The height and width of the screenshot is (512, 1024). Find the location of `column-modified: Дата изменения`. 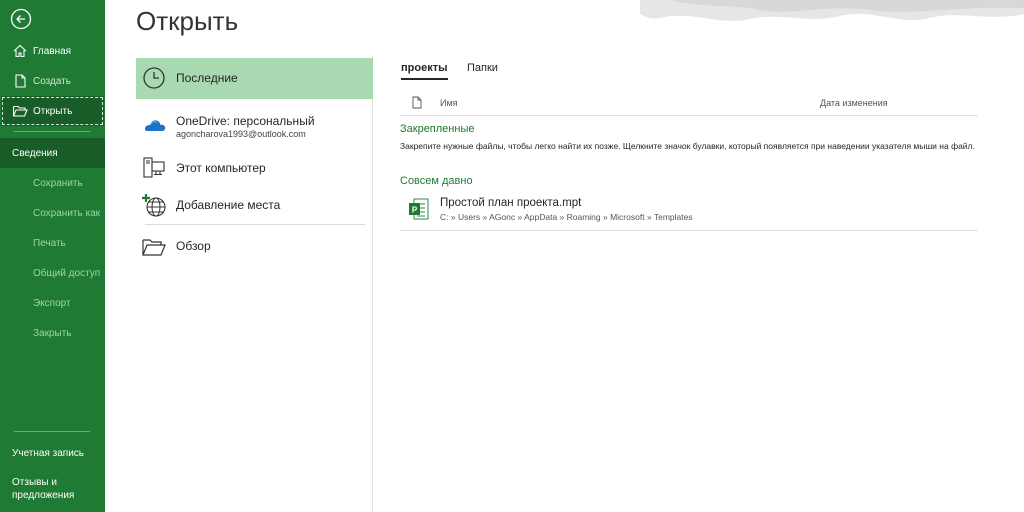

column-modified: Дата изменения is located at coordinates (854, 103).